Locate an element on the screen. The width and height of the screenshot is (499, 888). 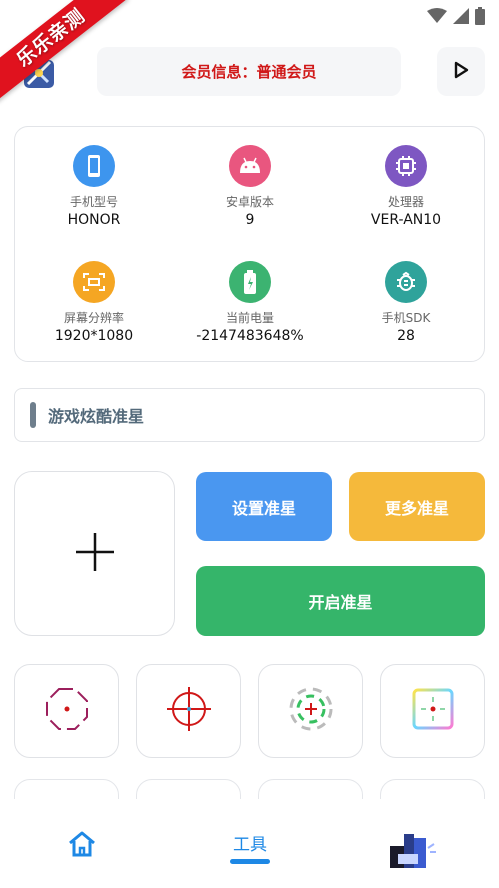
info-label: 手机型号 is located at coordinates (93, 202).